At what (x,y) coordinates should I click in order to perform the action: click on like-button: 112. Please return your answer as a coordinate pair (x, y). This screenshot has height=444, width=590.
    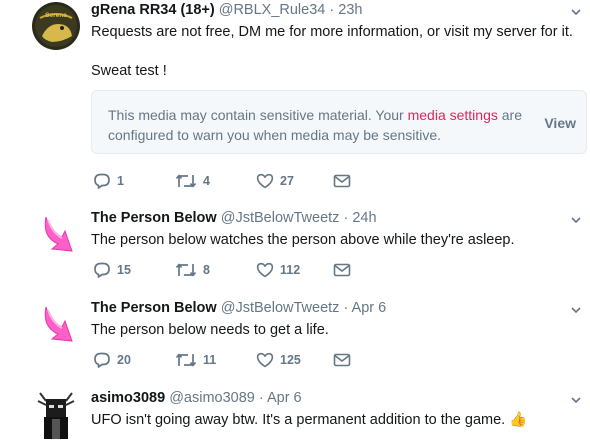
    Looking at the image, I should click on (278, 270).